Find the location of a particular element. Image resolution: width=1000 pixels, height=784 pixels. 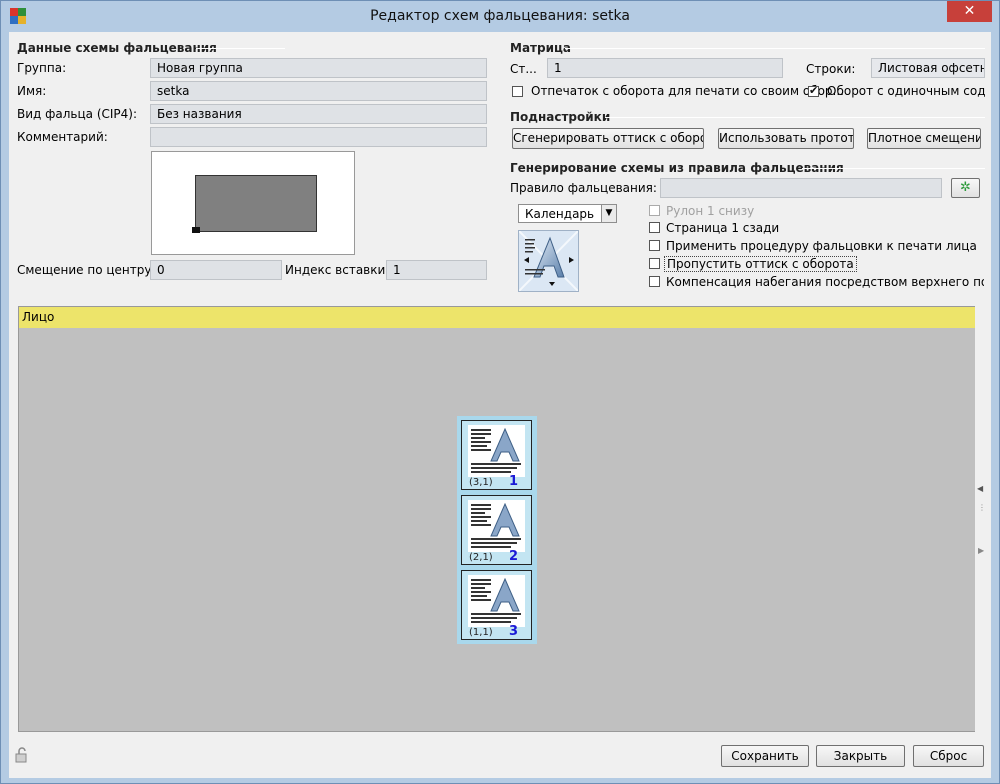

calendar-dropdown-value: Календарь is located at coordinates (560, 214).